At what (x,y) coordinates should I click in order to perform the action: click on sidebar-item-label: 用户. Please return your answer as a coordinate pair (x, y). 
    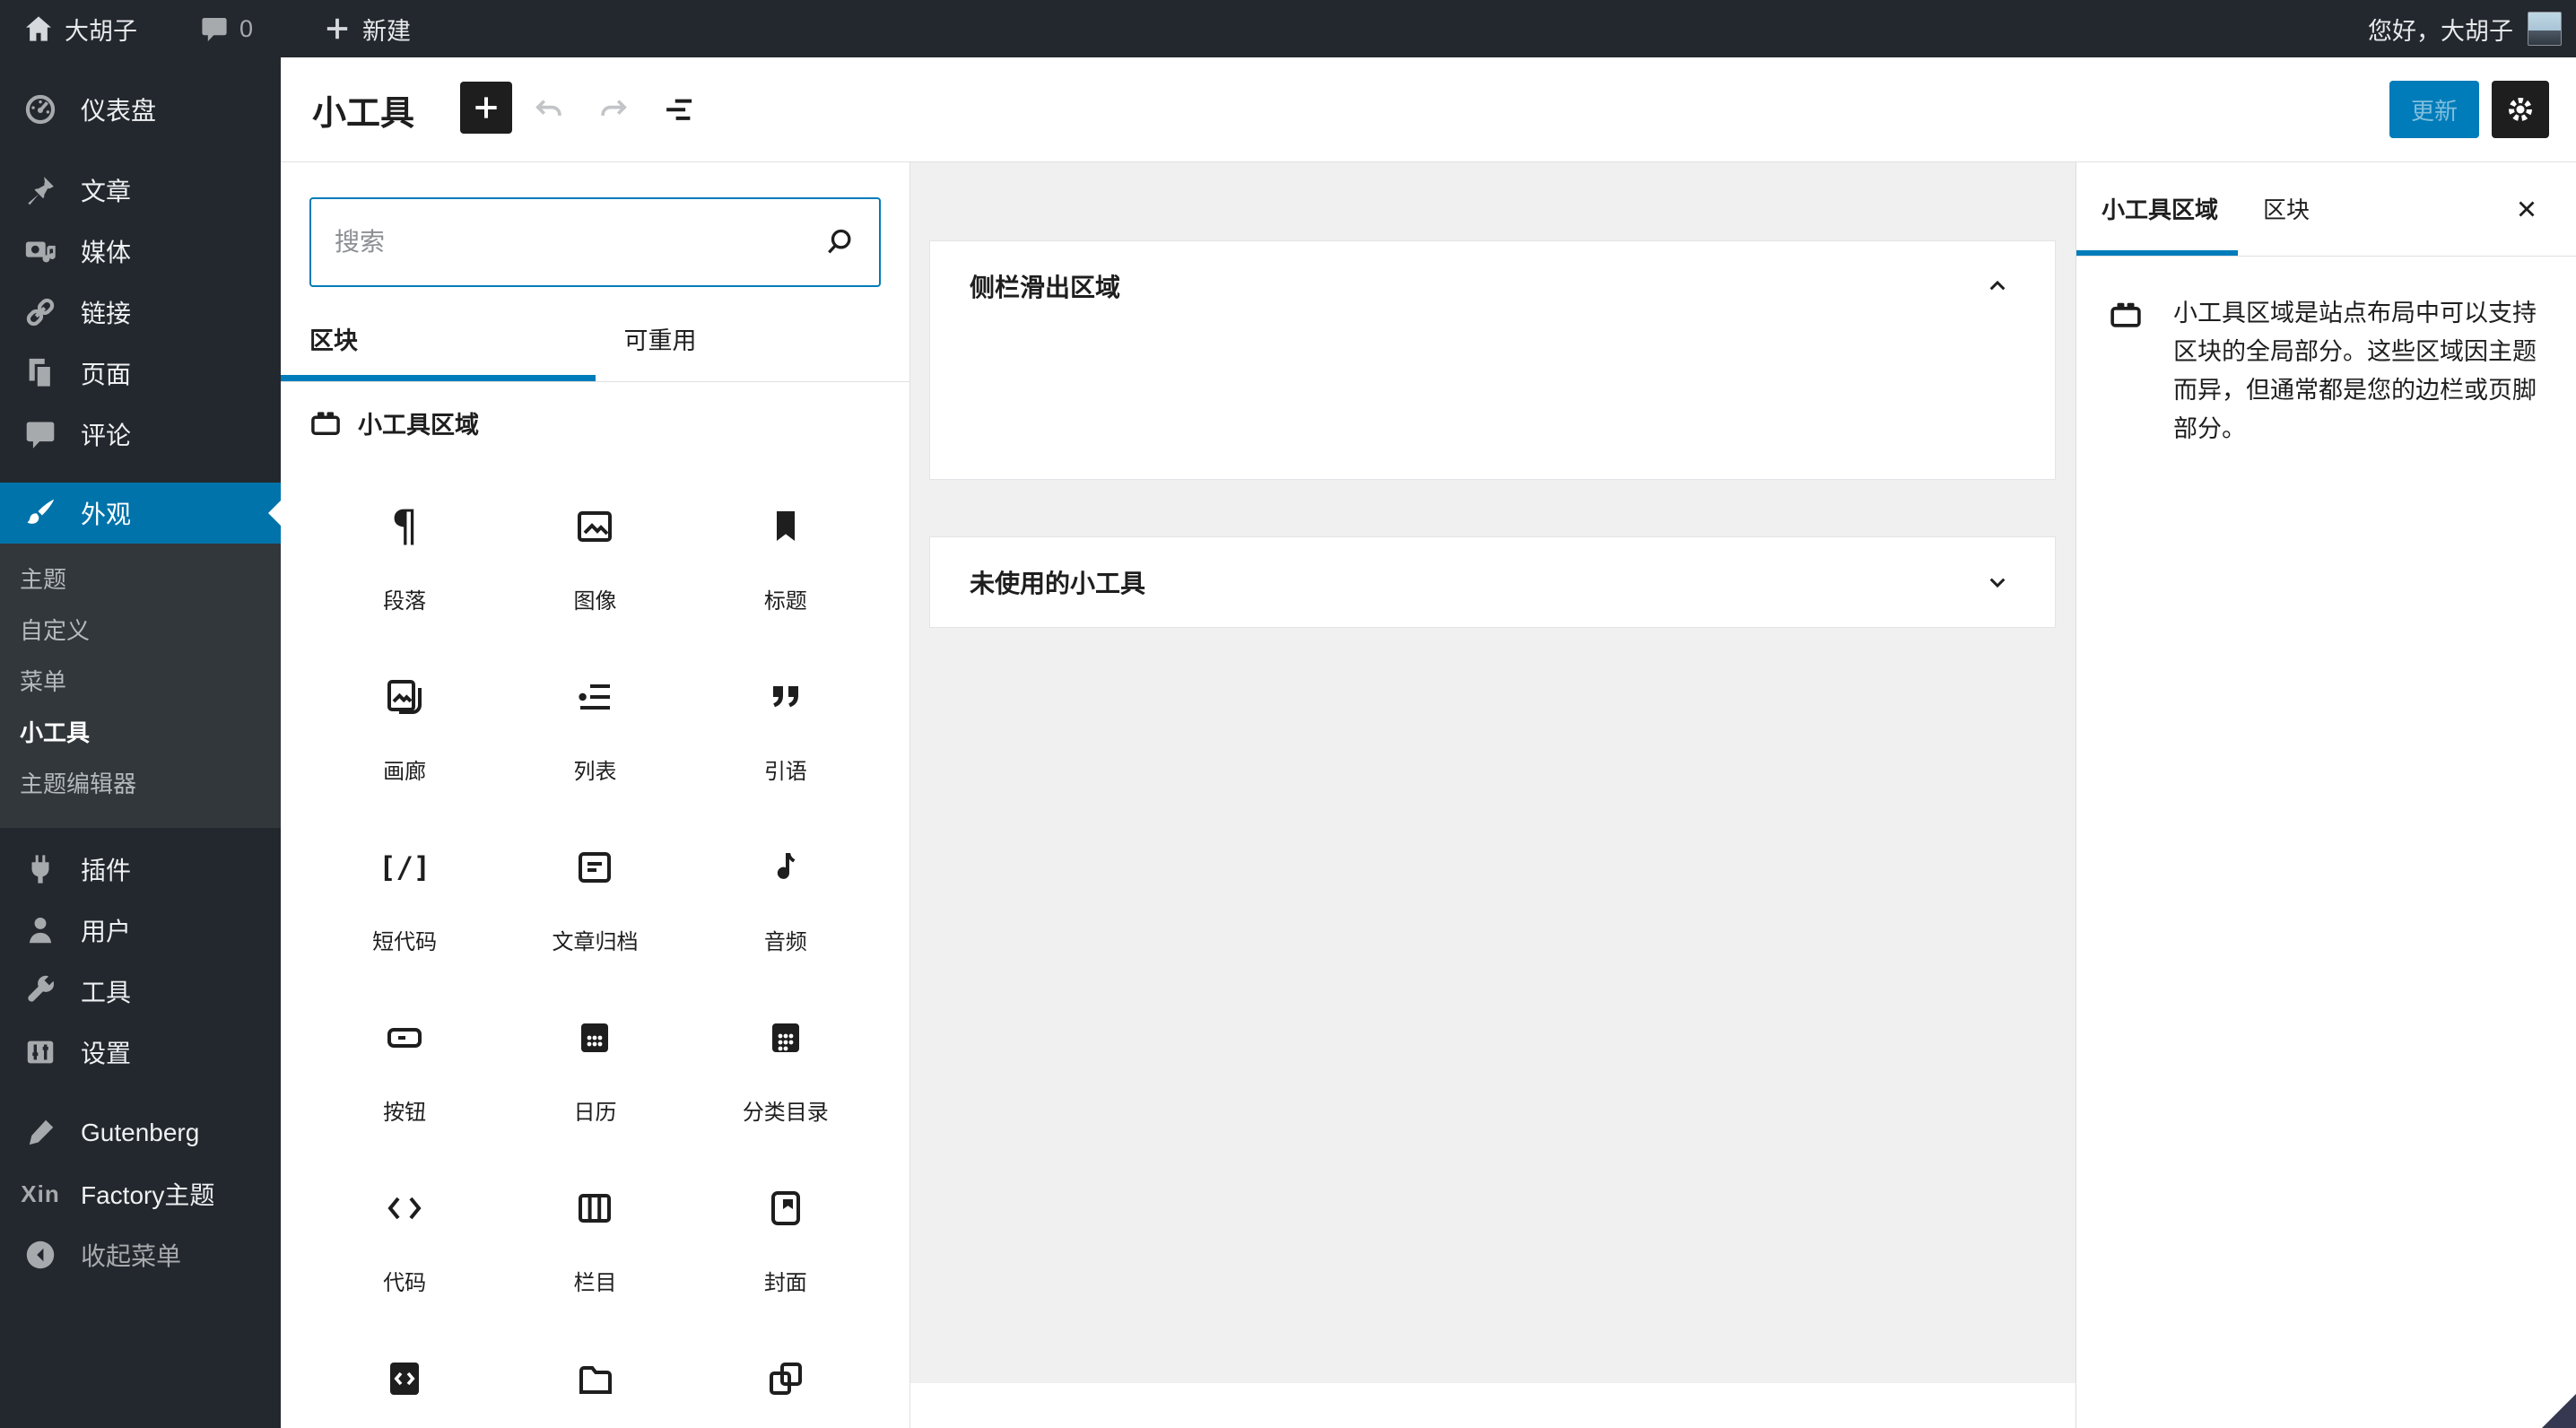
    Looking at the image, I should click on (106, 932).